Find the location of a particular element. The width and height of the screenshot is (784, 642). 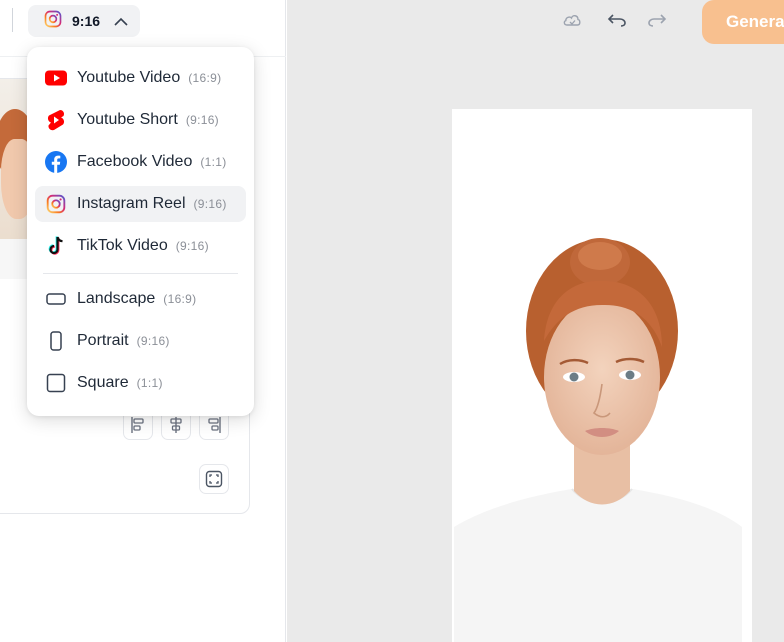

generate-button: Genera is located at coordinates (743, 22).